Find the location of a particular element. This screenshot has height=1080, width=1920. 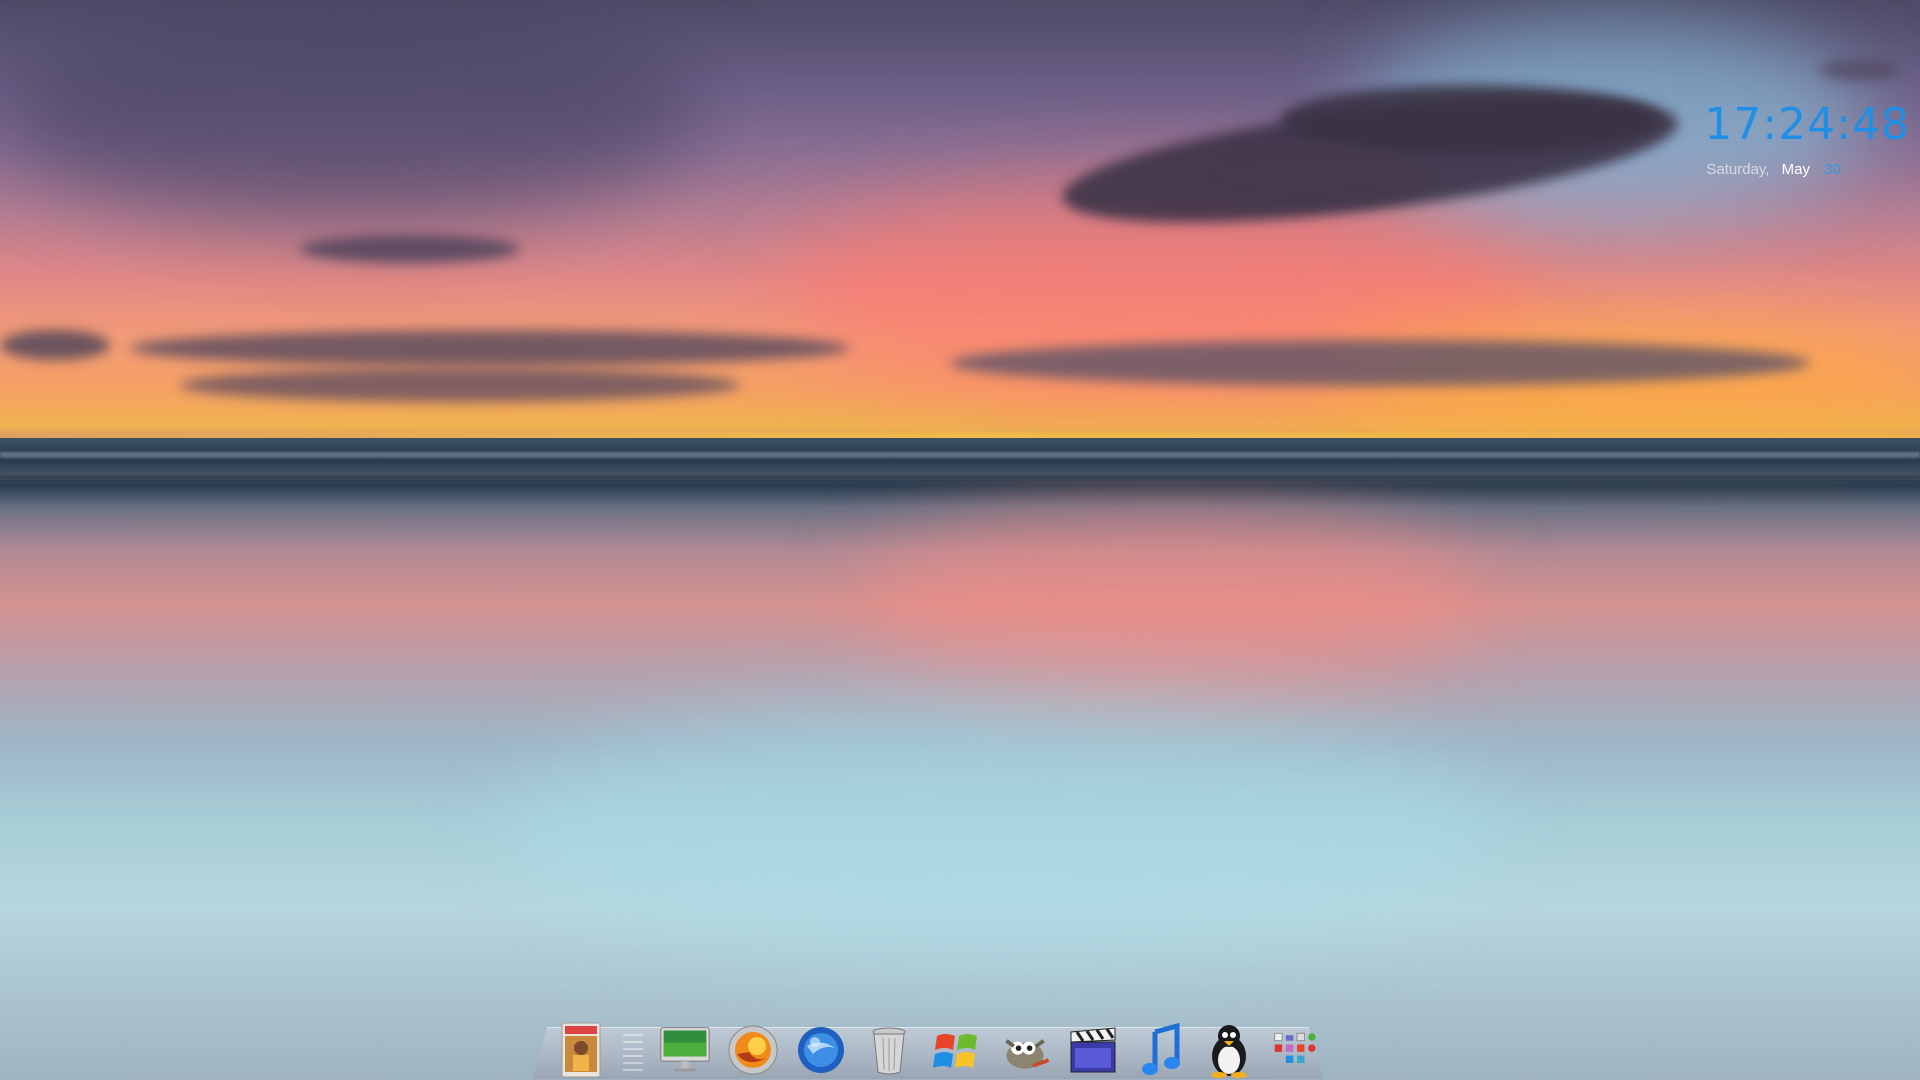

video-clapper-icon is located at coordinates (1093, 1050).